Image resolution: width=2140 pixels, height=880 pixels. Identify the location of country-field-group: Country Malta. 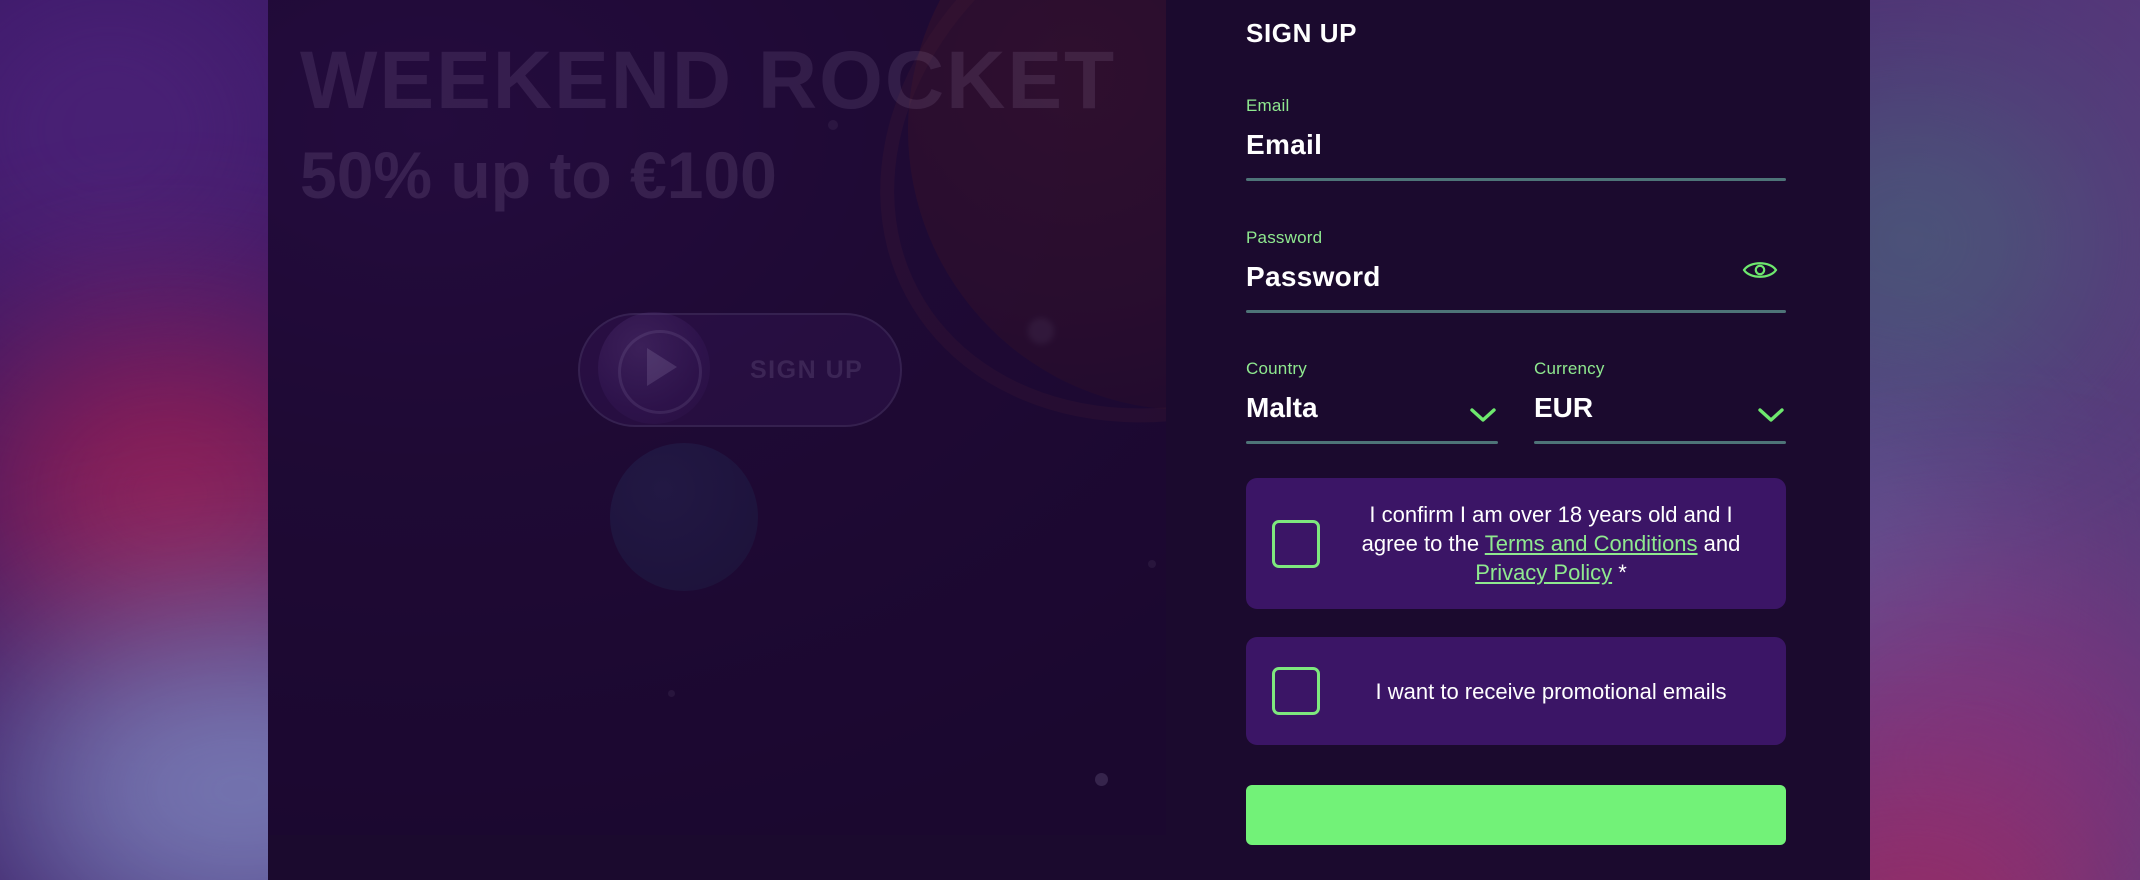
(1372, 401).